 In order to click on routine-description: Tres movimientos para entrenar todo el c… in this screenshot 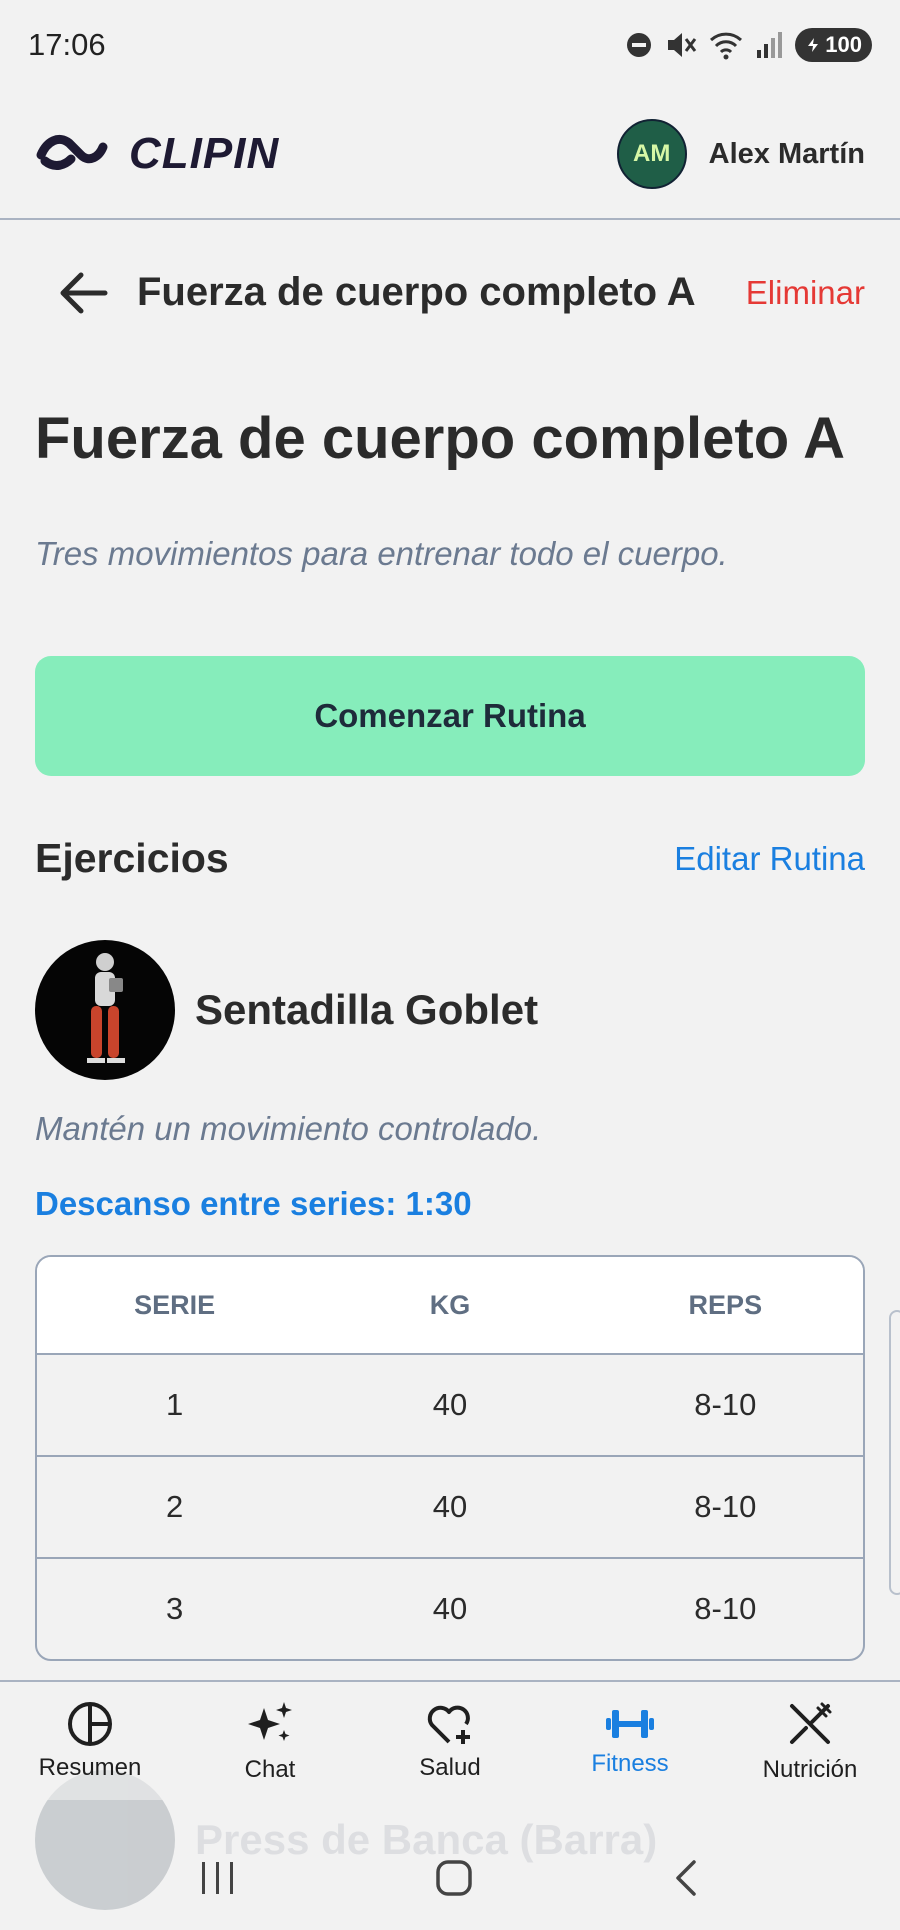, I will do `click(381, 553)`.